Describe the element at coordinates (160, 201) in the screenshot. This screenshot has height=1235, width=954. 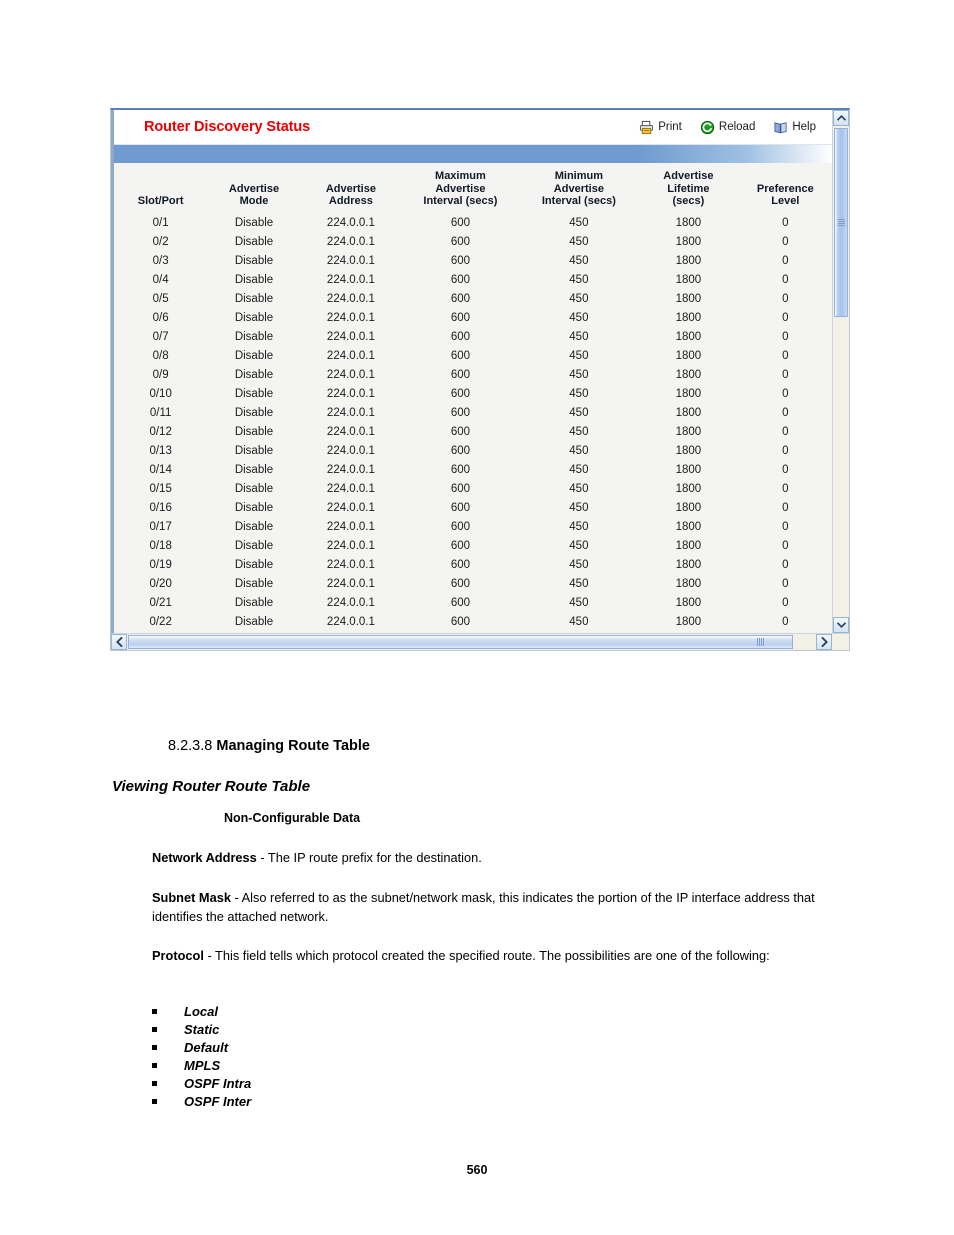
I see `column-header-line: Slot/Port` at that location.